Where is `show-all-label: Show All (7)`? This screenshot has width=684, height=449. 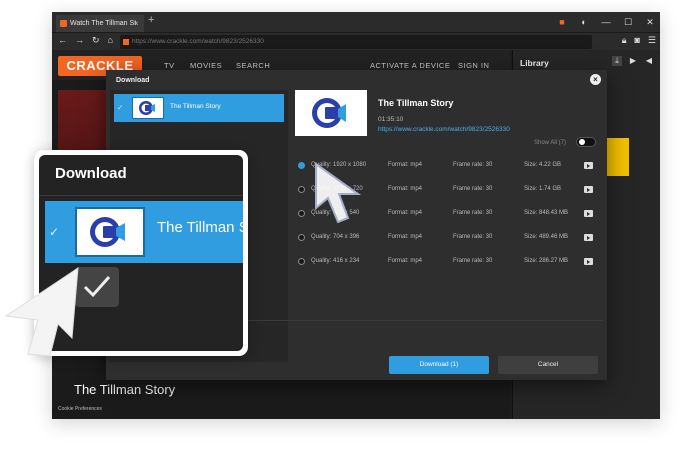
show-all-label: Show All (7) is located at coordinates (550, 143).